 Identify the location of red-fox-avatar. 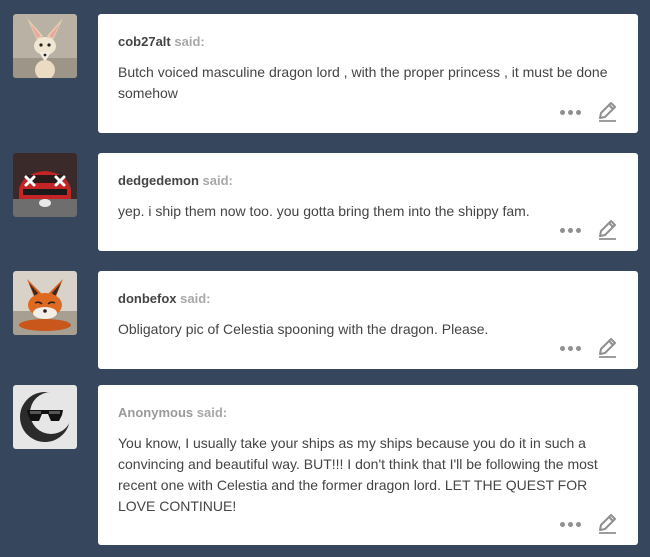
(45, 303).